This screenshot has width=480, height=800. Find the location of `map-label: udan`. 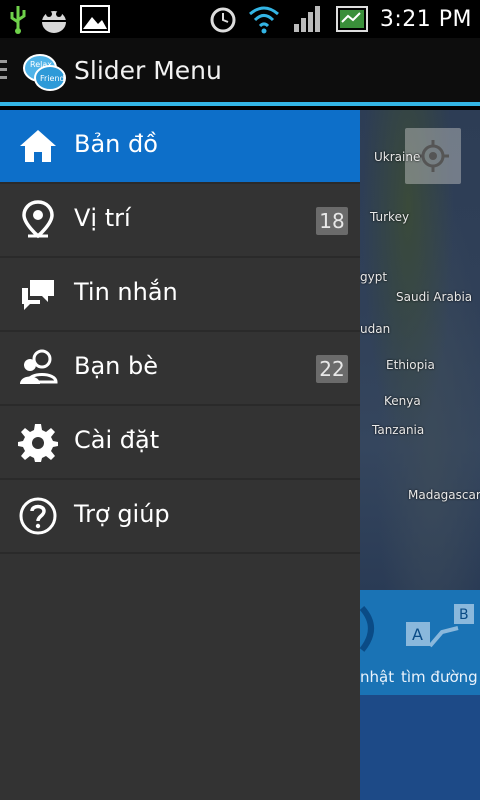

map-label: udan is located at coordinates (375, 329).